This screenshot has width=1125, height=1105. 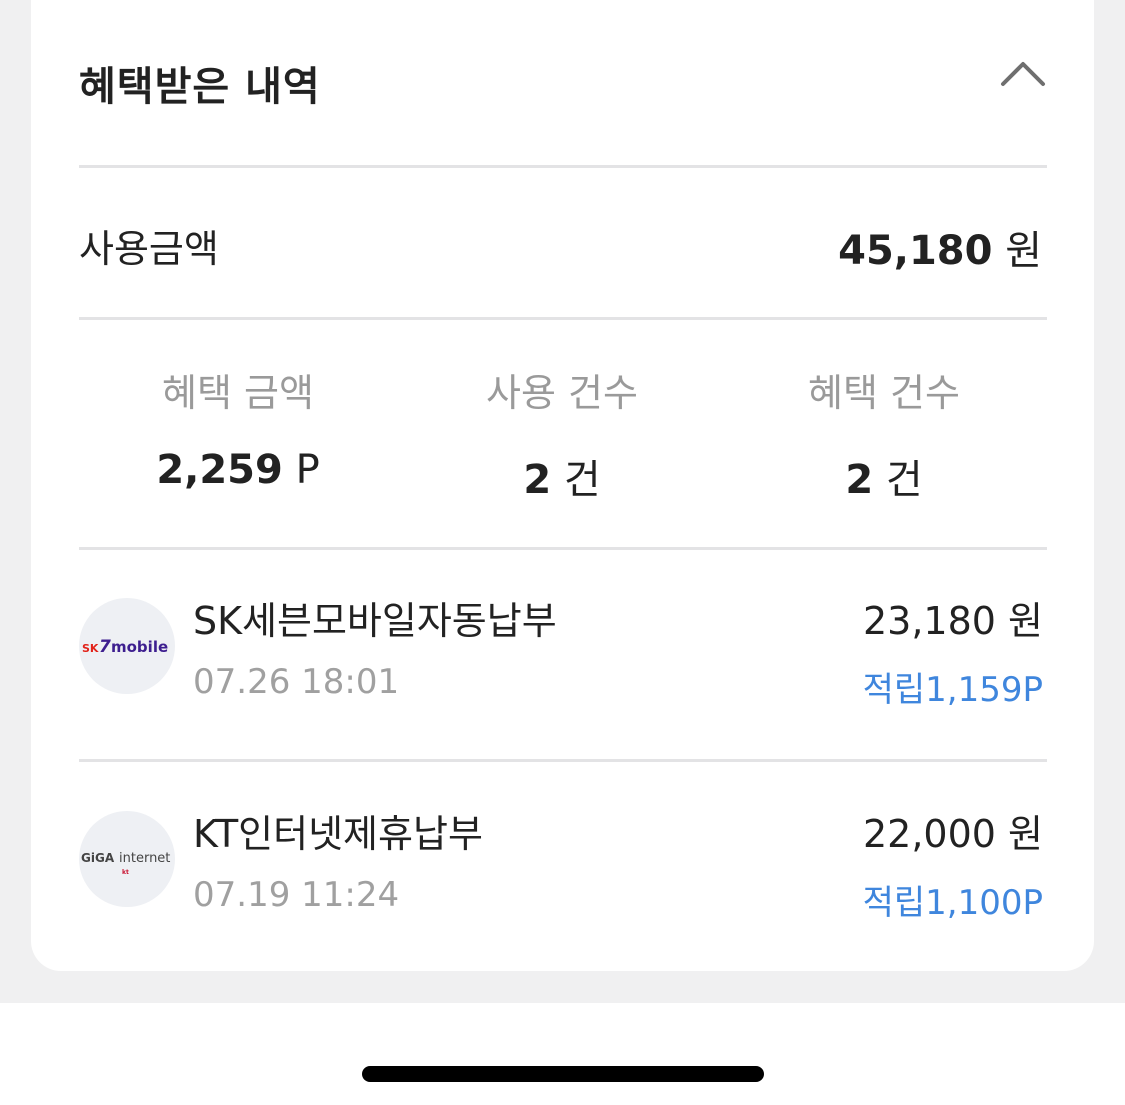 What do you see at coordinates (144, 858) in the screenshot?
I see `logo-text-internet: internet` at bounding box center [144, 858].